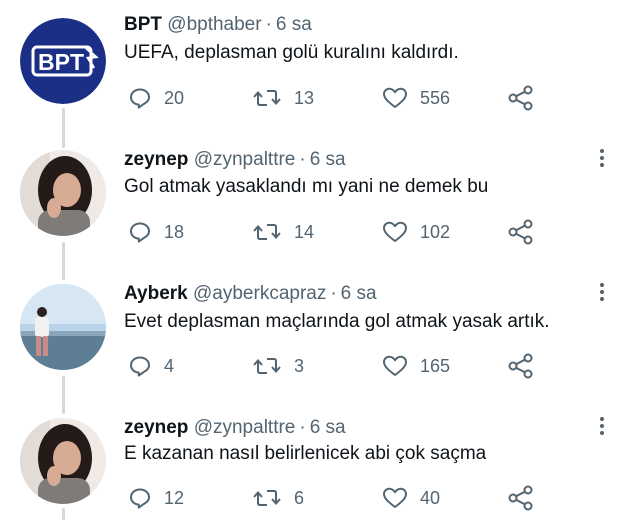 The image size is (635, 520). I want to click on like-button: 40, so click(411, 498).